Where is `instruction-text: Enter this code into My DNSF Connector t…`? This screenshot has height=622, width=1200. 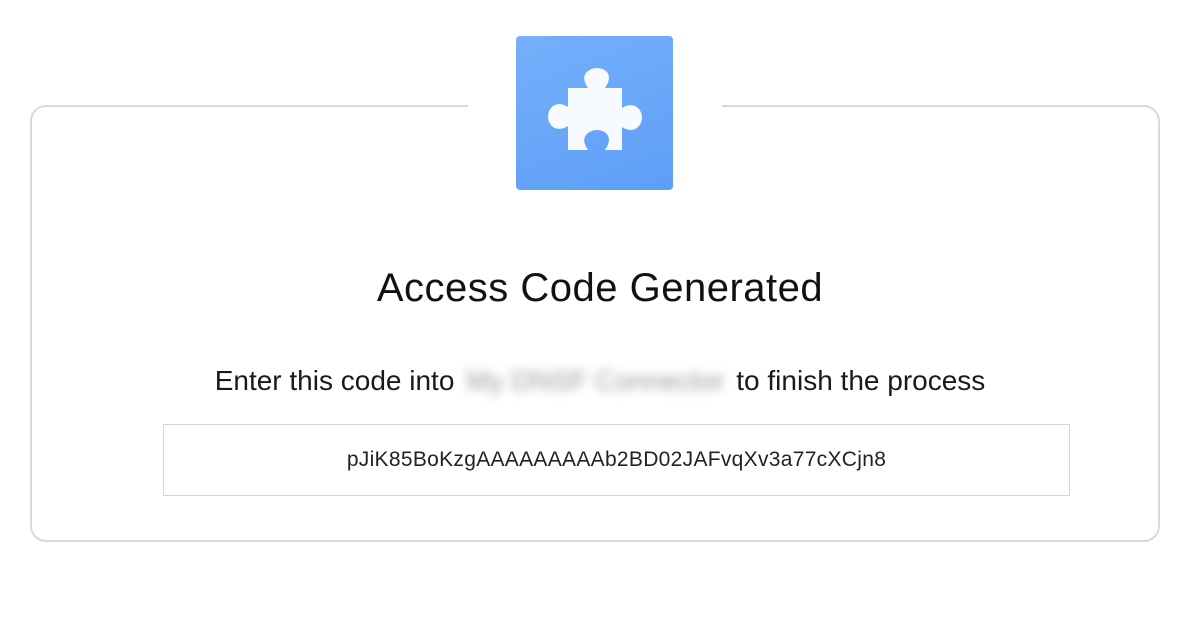 instruction-text: Enter this code into My DNSF Connector t… is located at coordinates (600, 381).